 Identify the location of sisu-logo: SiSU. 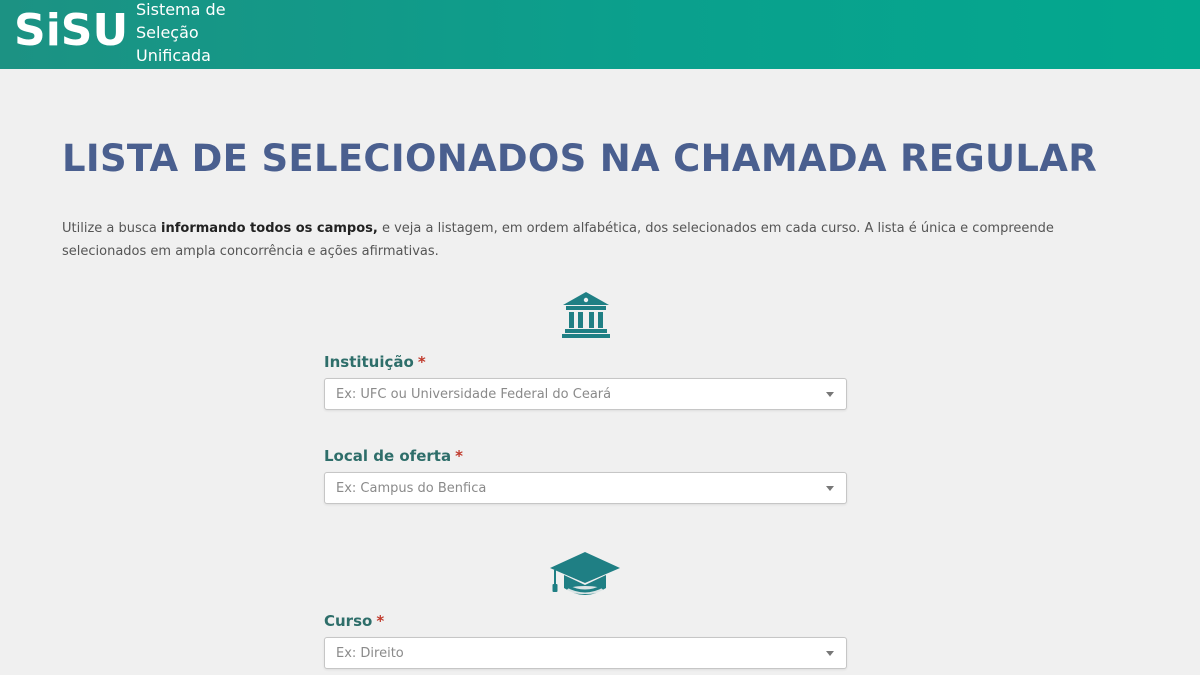
(71, 31).